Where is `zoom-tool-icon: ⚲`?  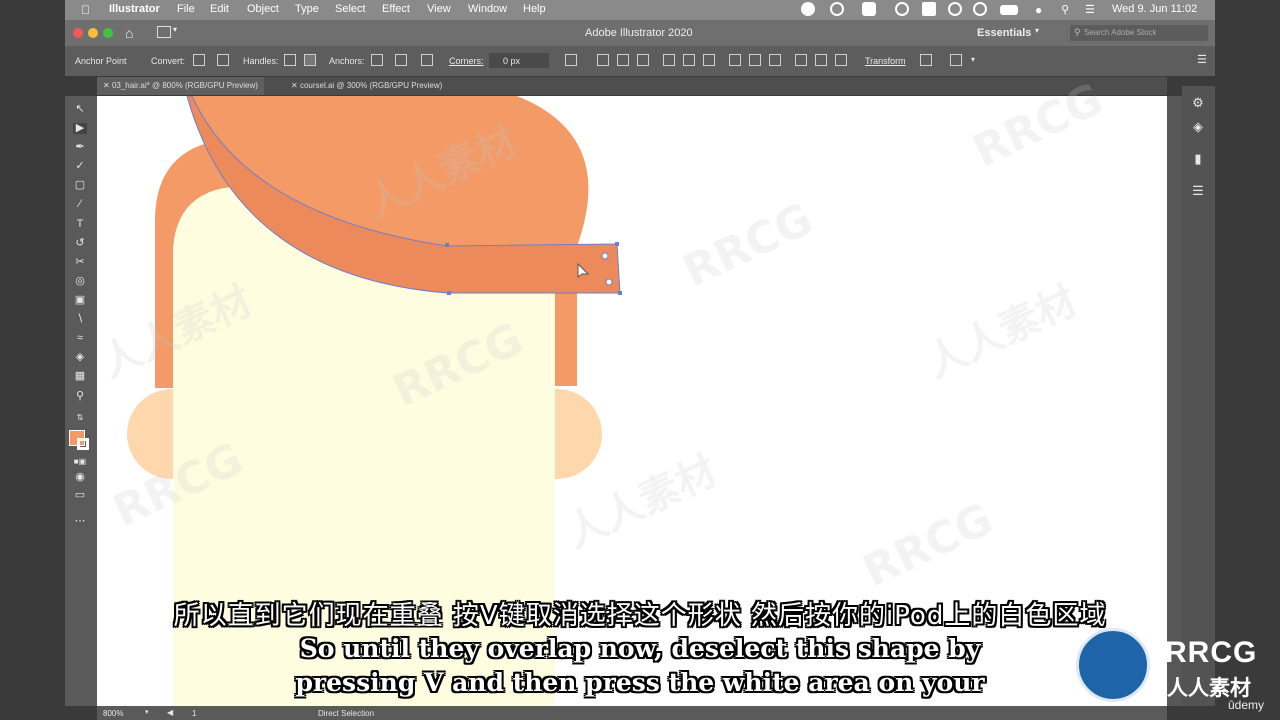
zoom-tool-icon: ⚲ is located at coordinates (80, 396).